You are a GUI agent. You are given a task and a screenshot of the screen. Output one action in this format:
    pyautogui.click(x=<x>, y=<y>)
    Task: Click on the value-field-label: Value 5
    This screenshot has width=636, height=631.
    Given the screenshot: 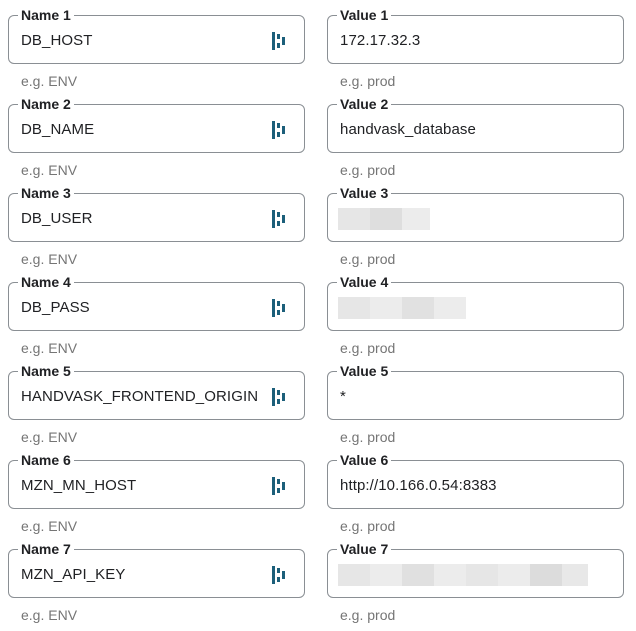 What is the action you would take?
    pyautogui.click(x=364, y=371)
    